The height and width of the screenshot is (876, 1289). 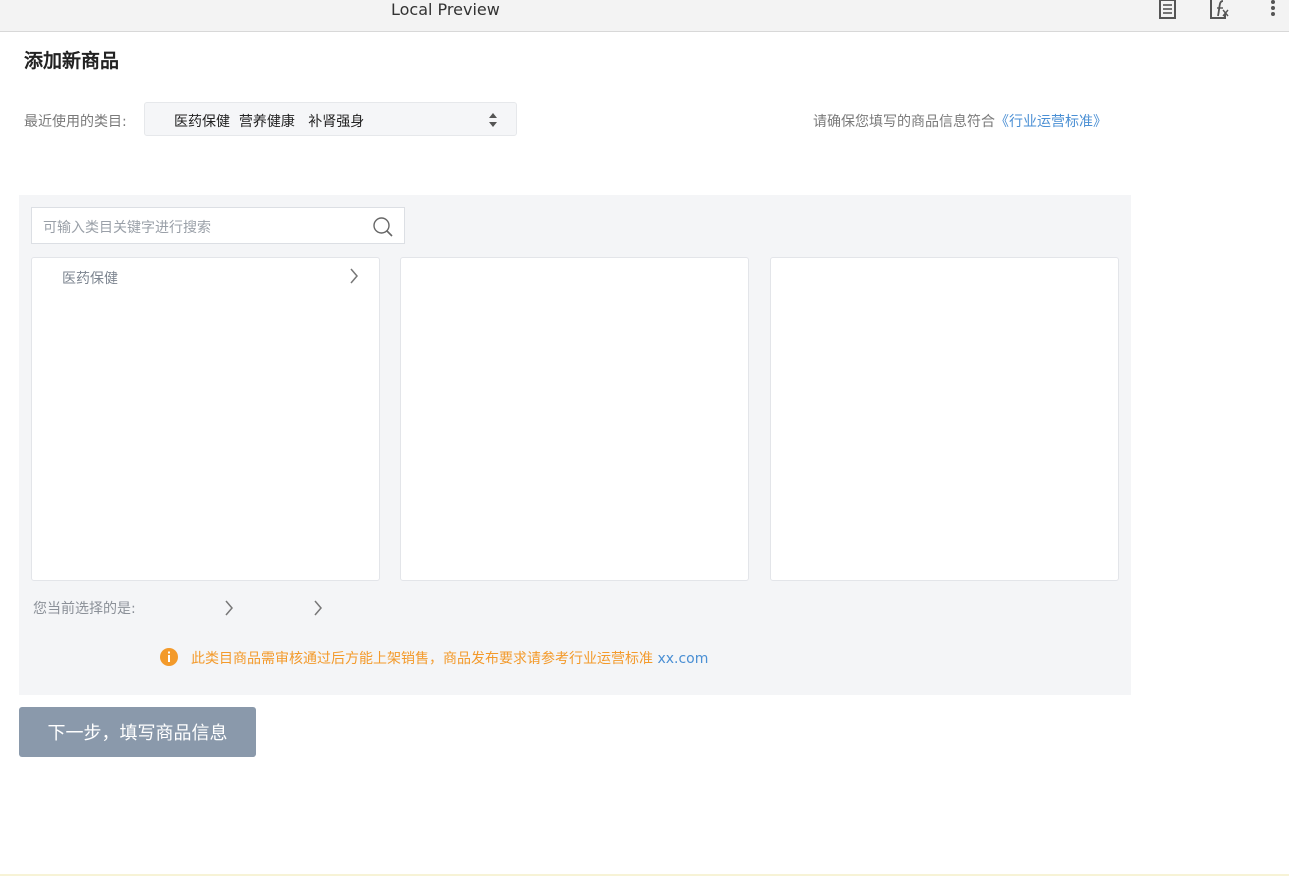 What do you see at coordinates (1273, 11) in the screenshot?
I see `more-vertical-icon` at bounding box center [1273, 11].